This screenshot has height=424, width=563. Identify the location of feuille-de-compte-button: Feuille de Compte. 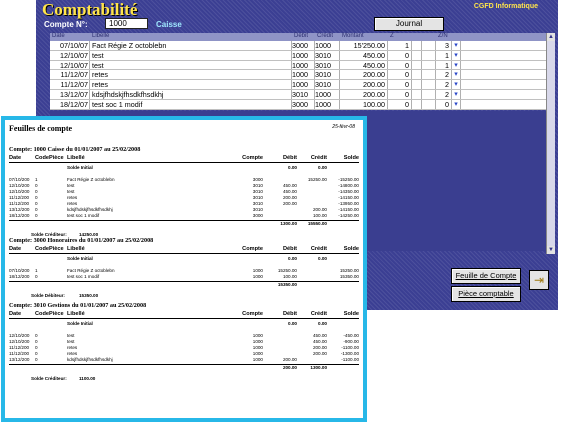
(486, 276).